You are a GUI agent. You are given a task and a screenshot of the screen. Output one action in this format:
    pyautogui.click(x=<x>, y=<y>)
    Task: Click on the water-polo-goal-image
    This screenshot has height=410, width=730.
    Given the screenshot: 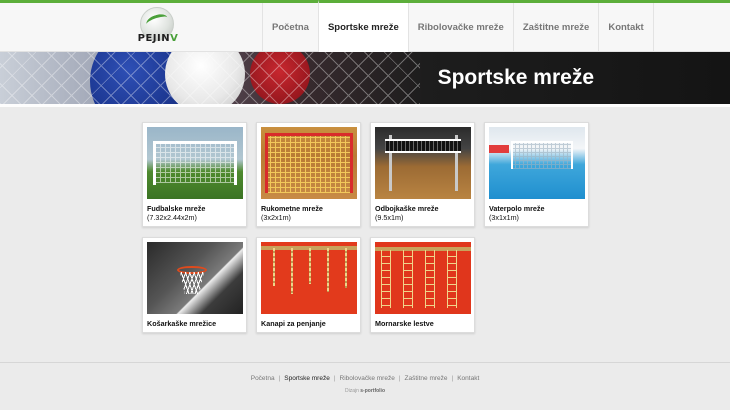 What is the action you would take?
    pyautogui.click(x=537, y=163)
    